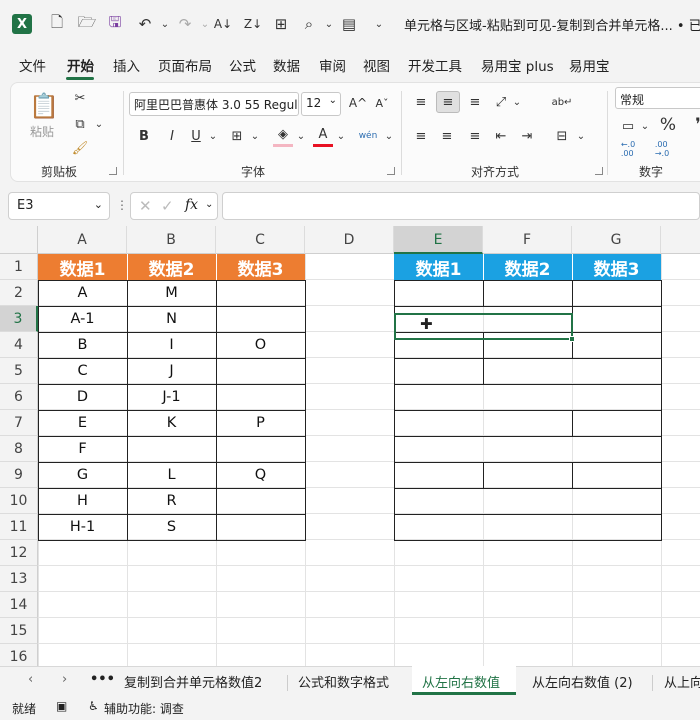  Describe the element at coordinates (668, 125) in the screenshot. I see `percent-button: %` at that location.